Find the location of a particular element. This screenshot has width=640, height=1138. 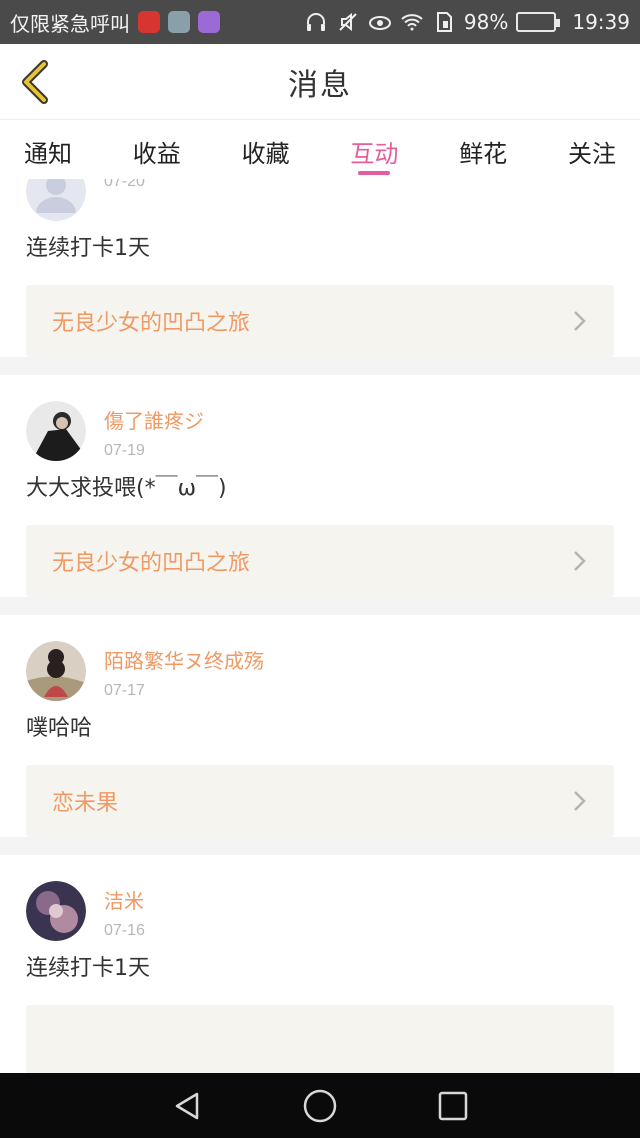

message-text: 大大求投喂(*￣ω￣) is located at coordinates (126, 488).